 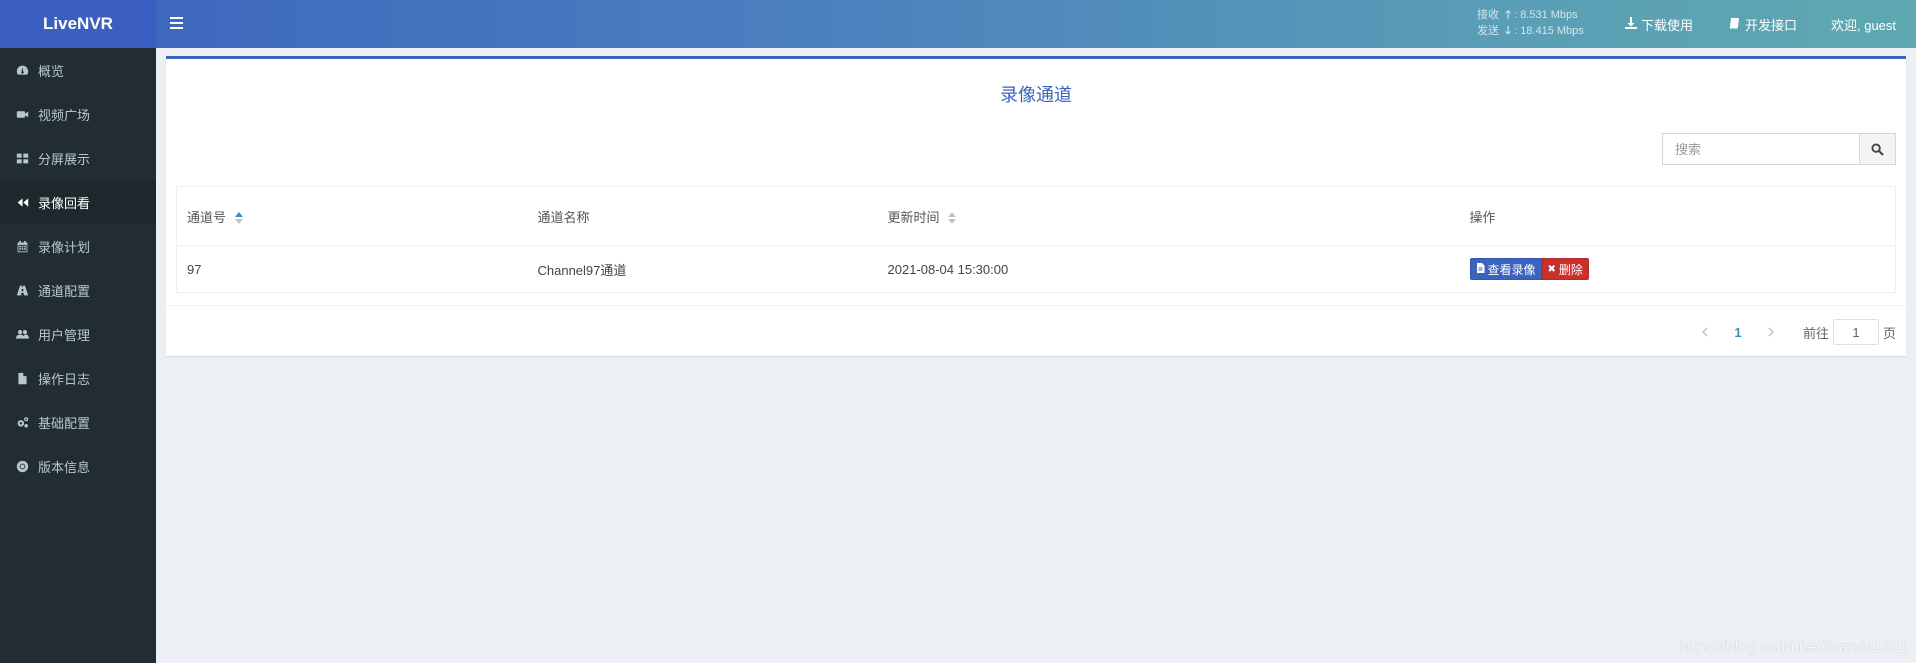 What do you see at coordinates (948, 269) in the screenshot?
I see `cell-update-time: 2021-08-04 15:30:00` at bounding box center [948, 269].